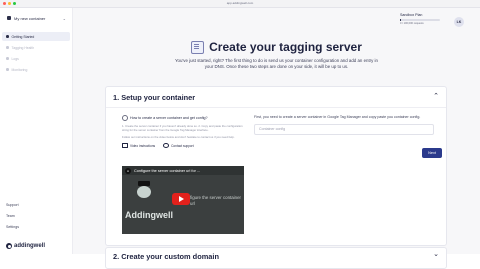 The height and width of the screenshot is (269, 480). I want to click on chevron-updown-icon: ⌄, so click(64, 18).